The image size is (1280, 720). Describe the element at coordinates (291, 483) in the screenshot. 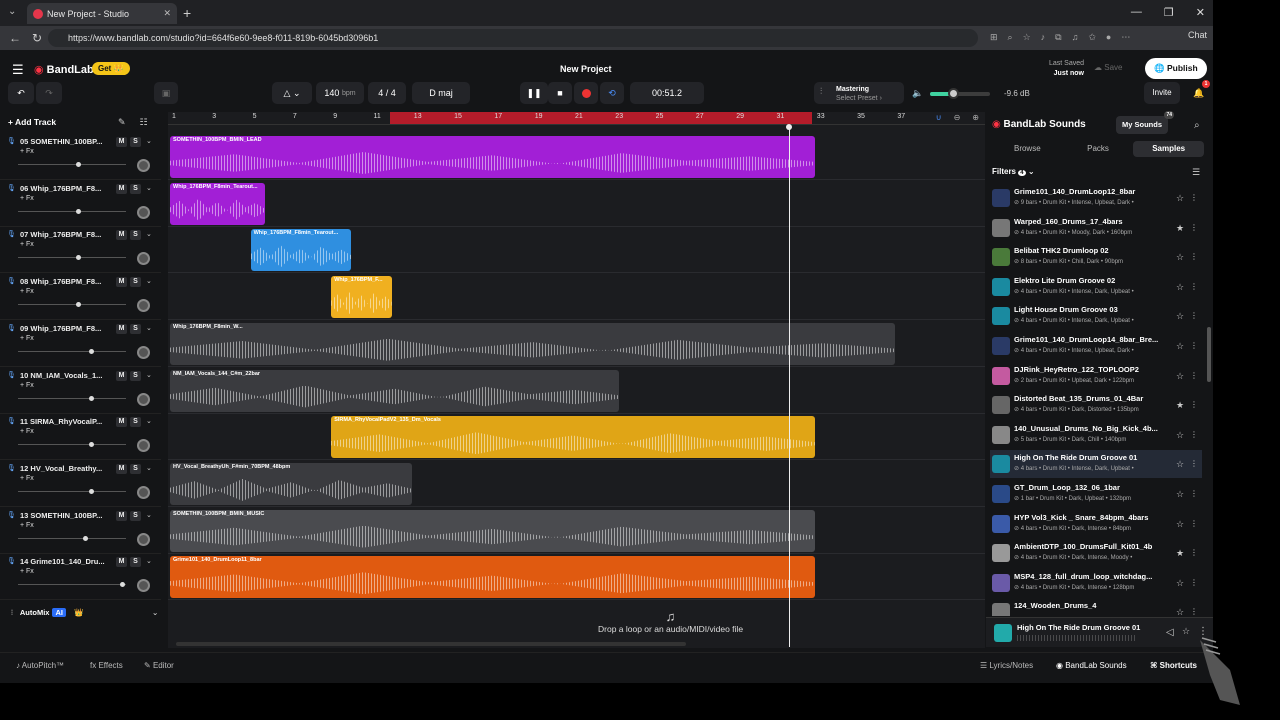

I see `audio-clip: HV_Vocal_BreathyUh_F#min_70BPM_48bpm` at that location.